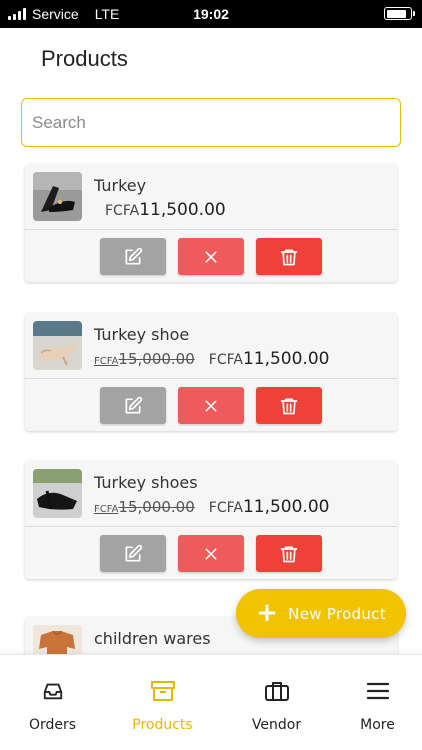 Image resolution: width=422 pixels, height=750 pixels. I want to click on product-name: children wares, so click(152, 638).